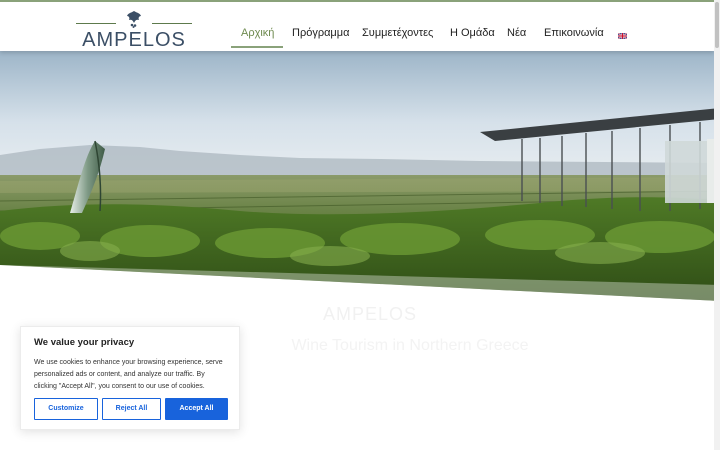  I want to click on grape-leaf-icon, so click(134, 19).